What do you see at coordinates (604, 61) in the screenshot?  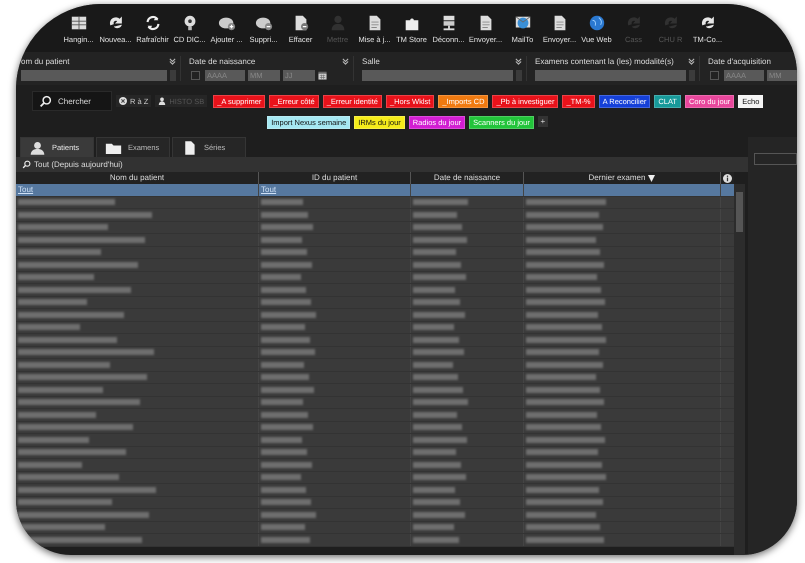 I see `filter-label: Examens contenant la (les) modalité(s)` at bounding box center [604, 61].